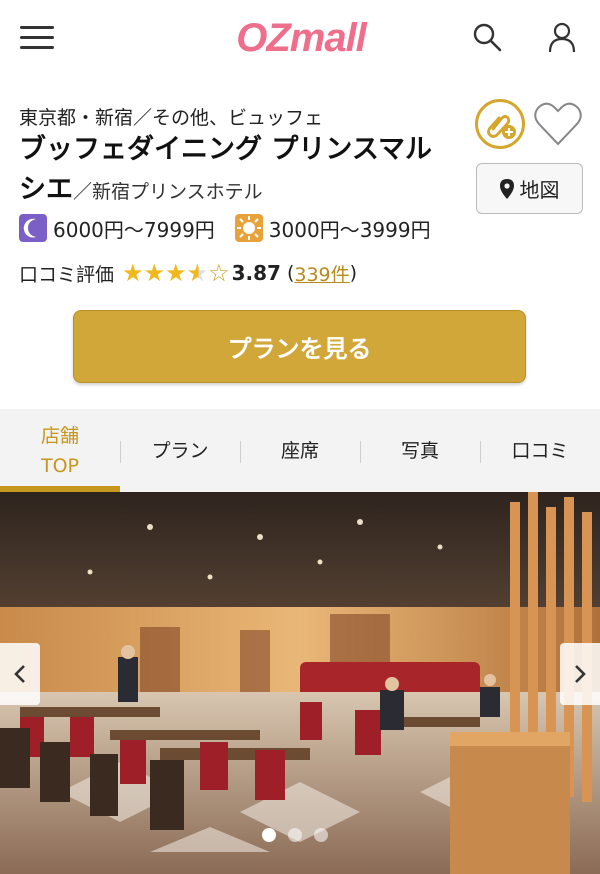 This screenshot has width=600, height=874. I want to click on ozmall-logo: OZmall, so click(301, 38).